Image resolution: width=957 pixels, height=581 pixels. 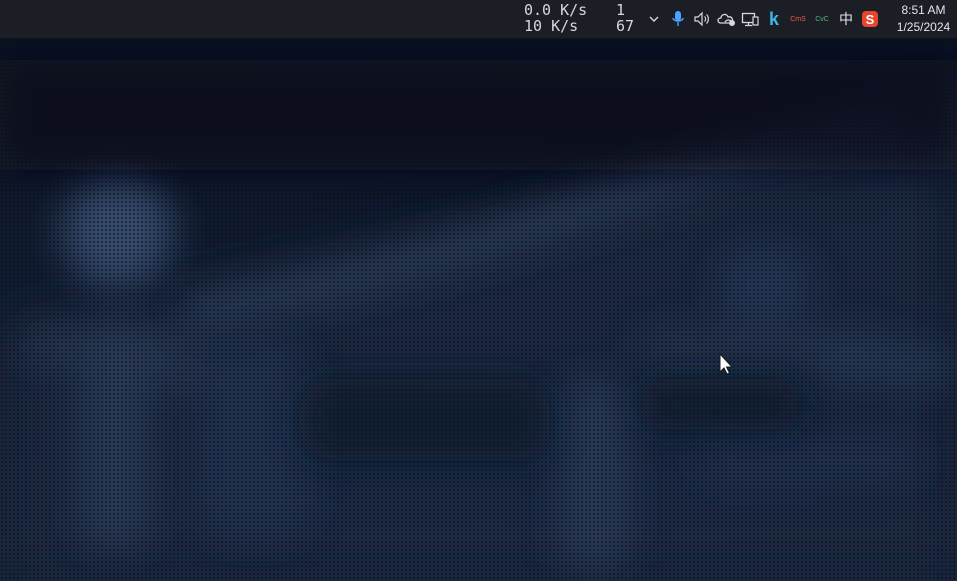 I want to click on sogou-ime-letter: S, so click(x=870, y=19).